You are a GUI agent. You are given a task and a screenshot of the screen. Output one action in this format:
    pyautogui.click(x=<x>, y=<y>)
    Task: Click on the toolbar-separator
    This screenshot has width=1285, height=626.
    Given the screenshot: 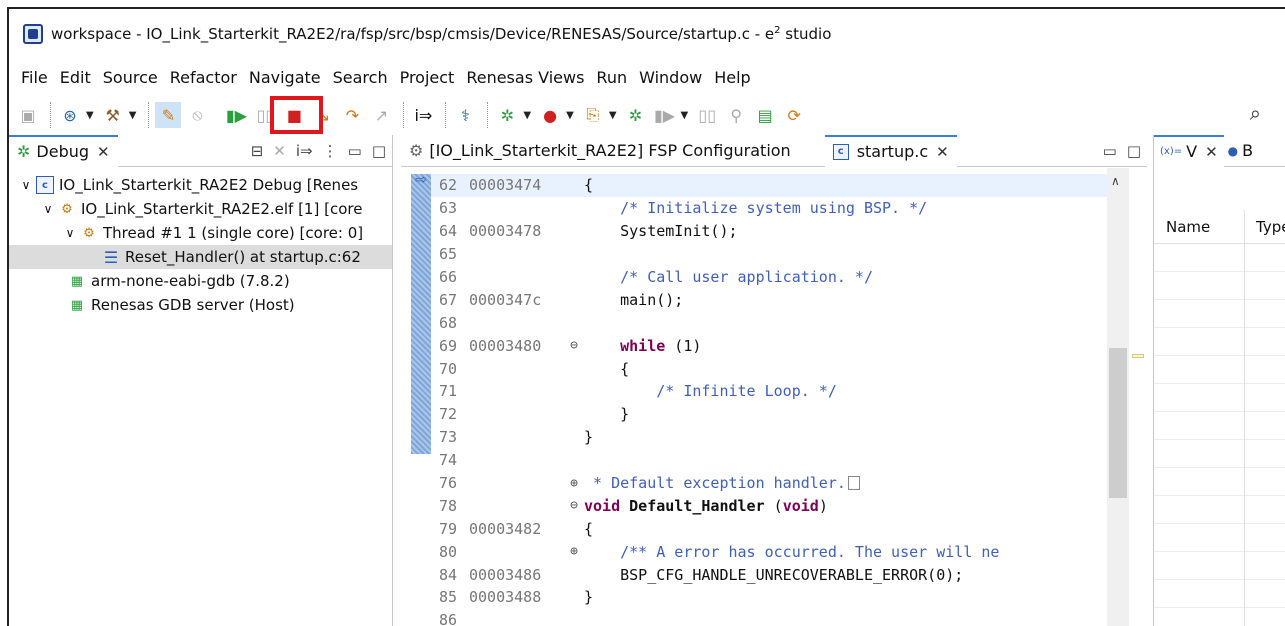 What is the action you would take?
    pyautogui.click(x=488, y=115)
    